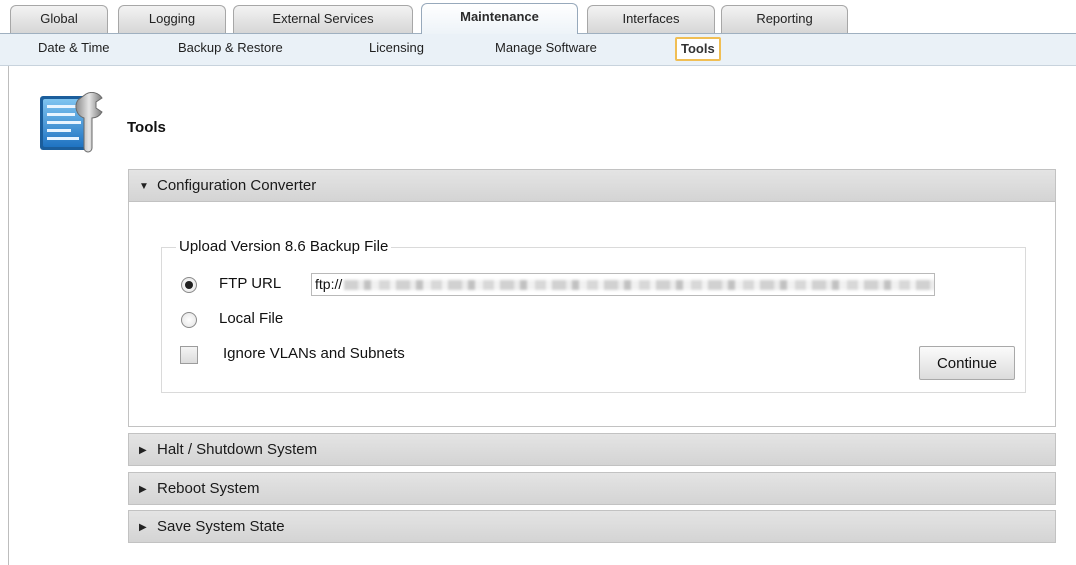 This screenshot has width=1076, height=565. What do you see at coordinates (546, 48) in the screenshot?
I see `subnav-manage-software: Manage Software` at bounding box center [546, 48].